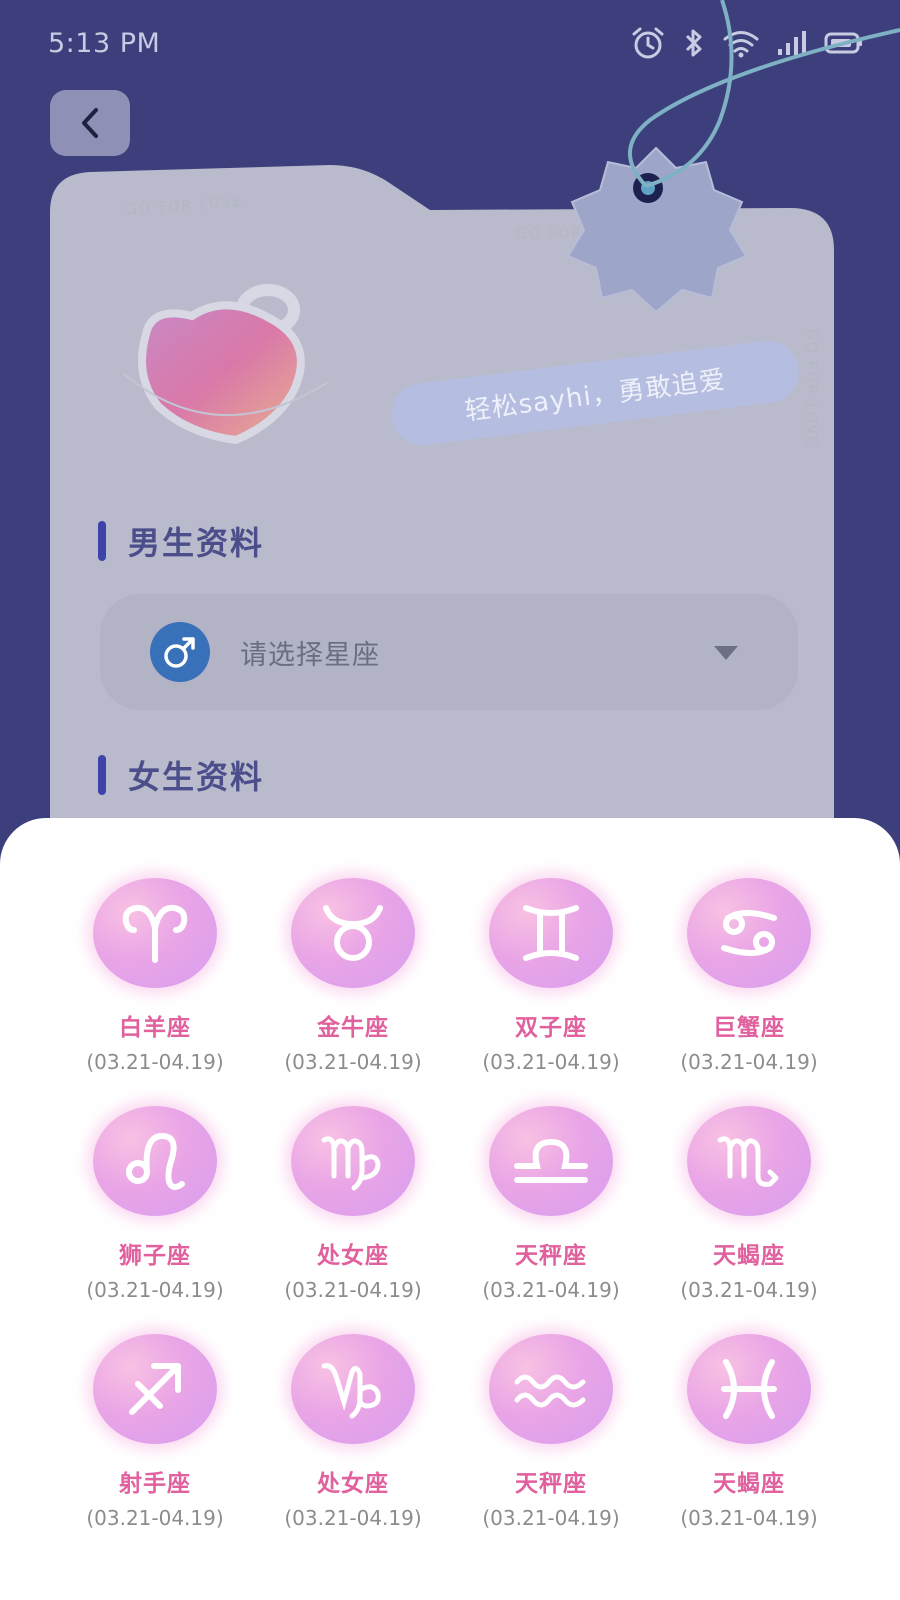 The height and width of the screenshot is (1600, 900). What do you see at coordinates (749, 1389) in the screenshot?
I see `pisces-icon` at bounding box center [749, 1389].